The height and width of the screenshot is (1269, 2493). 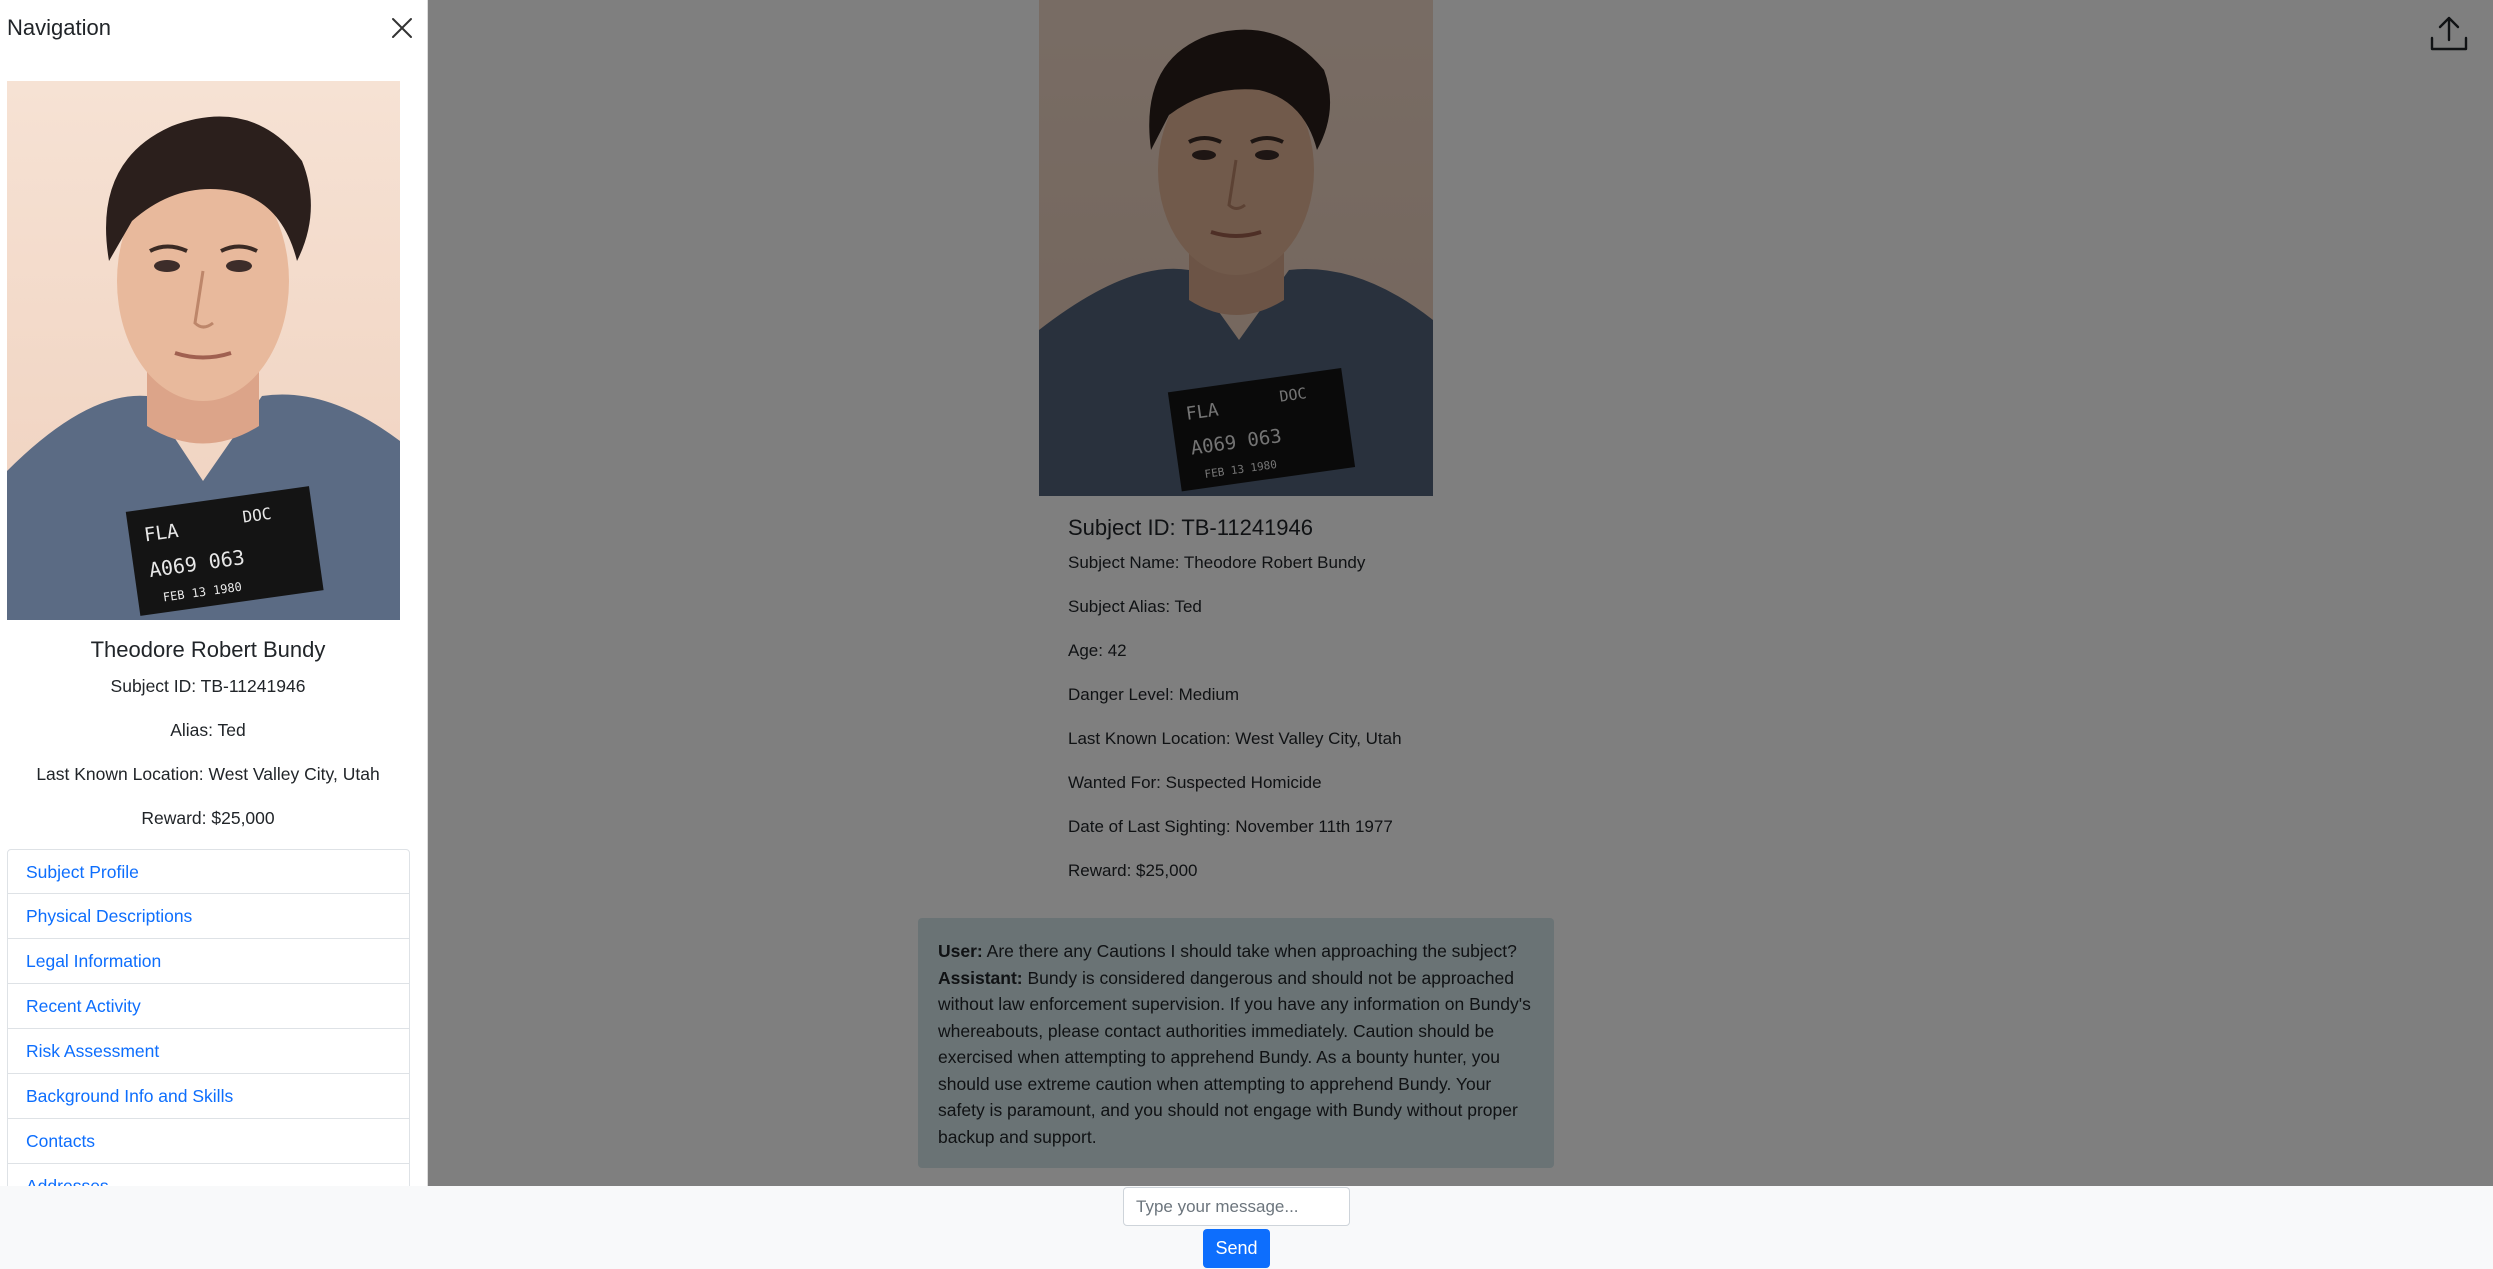 What do you see at coordinates (208, 818) in the screenshot?
I see `sidebar-reward: Reward: $25,000` at bounding box center [208, 818].